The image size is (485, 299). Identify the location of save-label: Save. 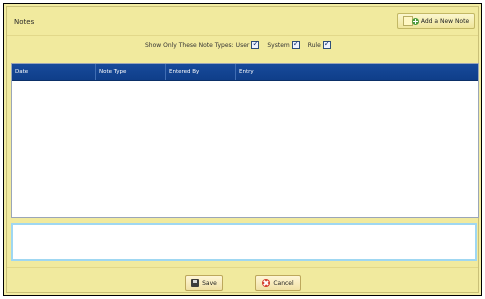
(209, 283).